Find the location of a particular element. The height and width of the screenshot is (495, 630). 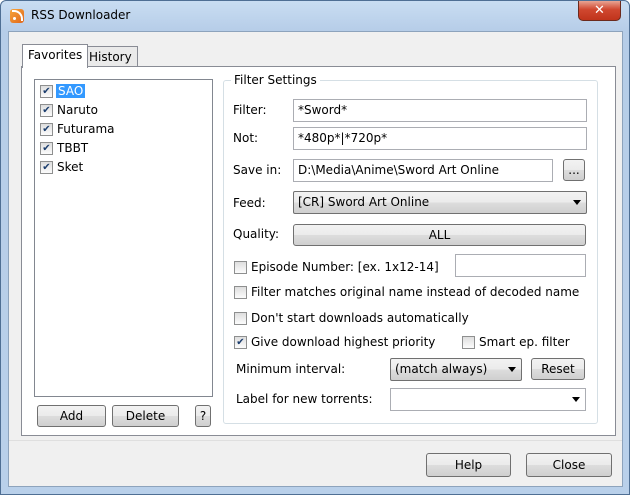

not-input: *480p*|*720p* is located at coordinates (440, 138).